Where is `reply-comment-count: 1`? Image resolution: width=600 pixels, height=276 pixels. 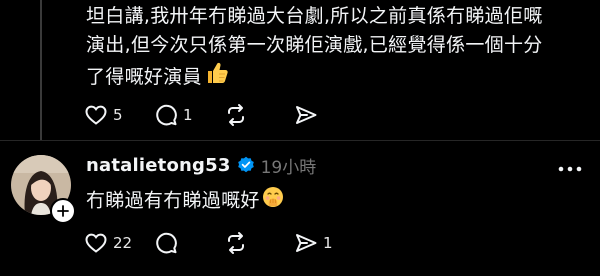
reply-comment-count: 1 is located at coordinates (188, 115).